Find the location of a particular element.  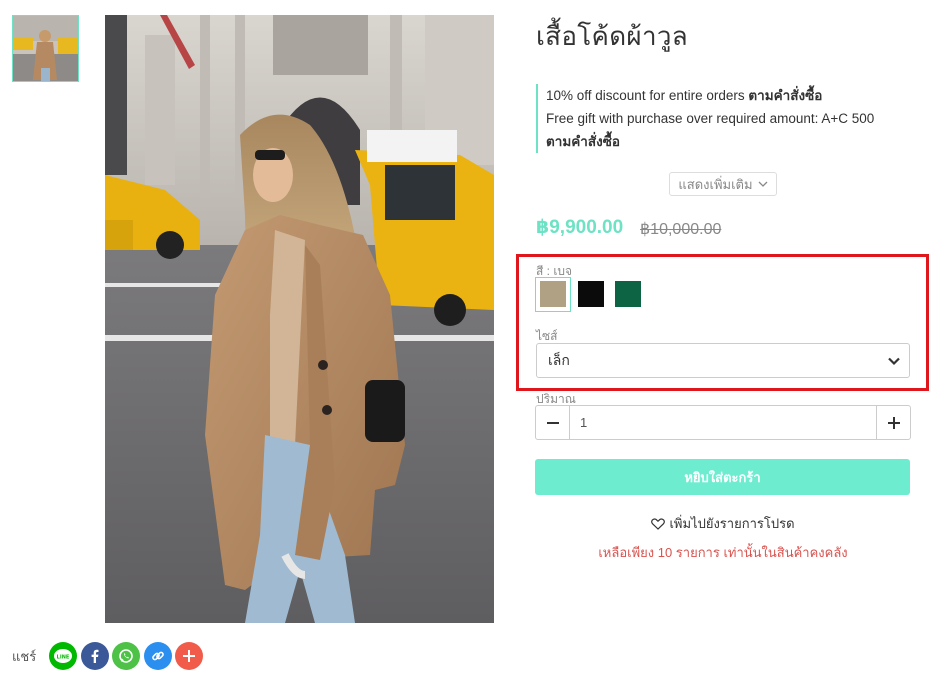

share-label: แชร์ is located at coordinates (24, 656).